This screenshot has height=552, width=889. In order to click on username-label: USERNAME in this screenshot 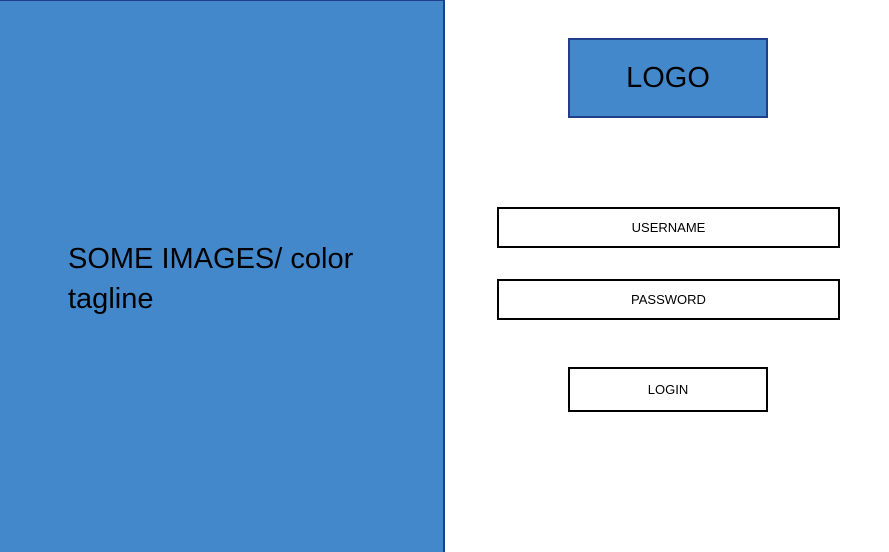, I will do `click(668, 227)`.